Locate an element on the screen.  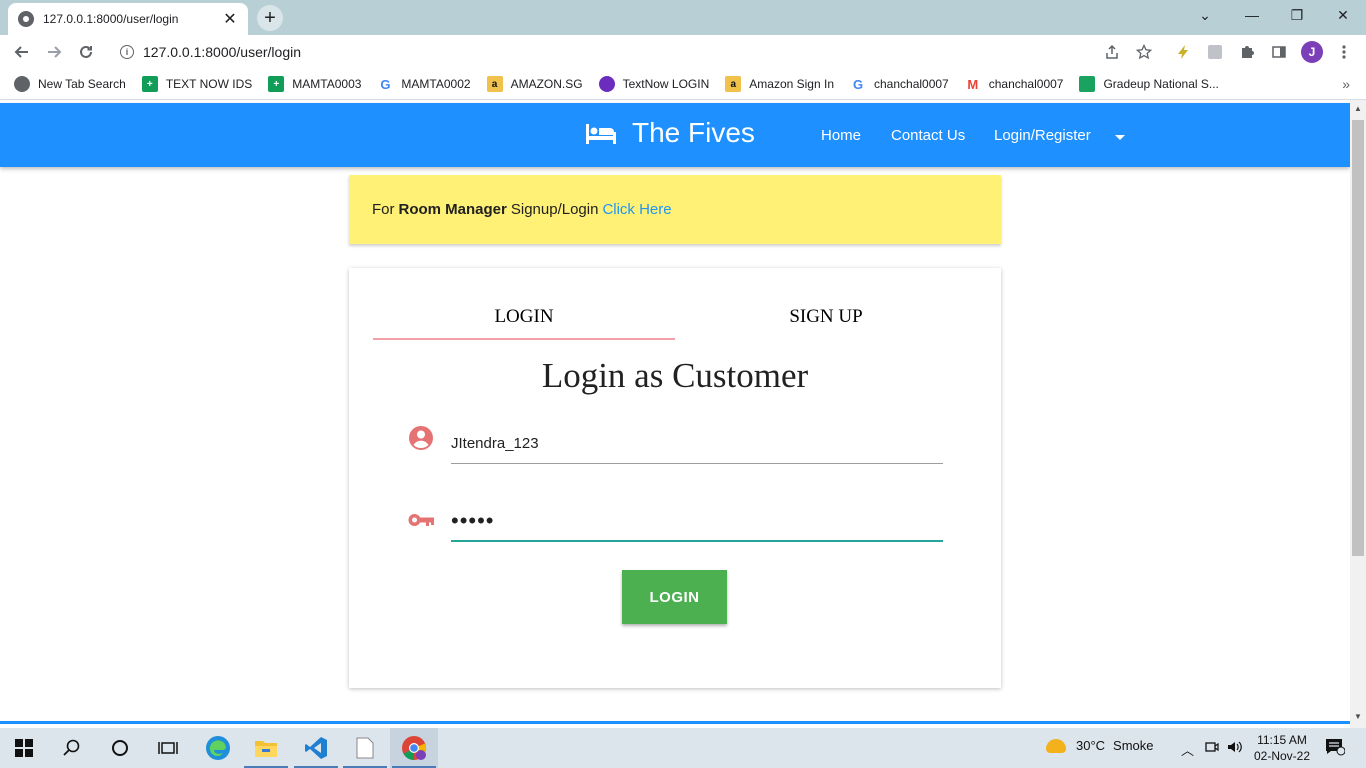
page-title: Login as Customer is located at coordinates (675, 375).